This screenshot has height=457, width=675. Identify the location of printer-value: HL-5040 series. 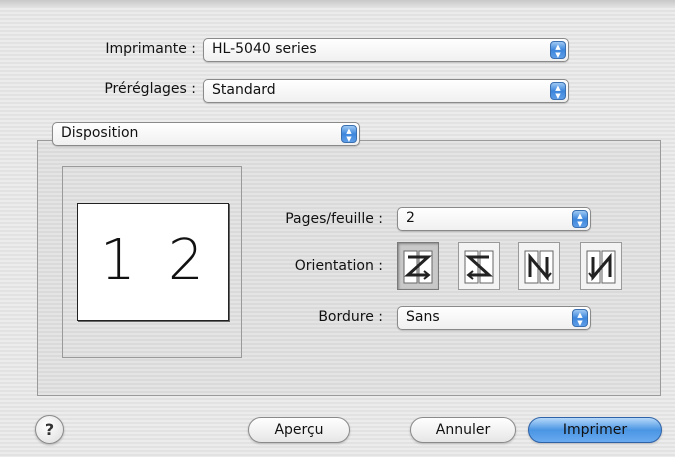
(264, 49).